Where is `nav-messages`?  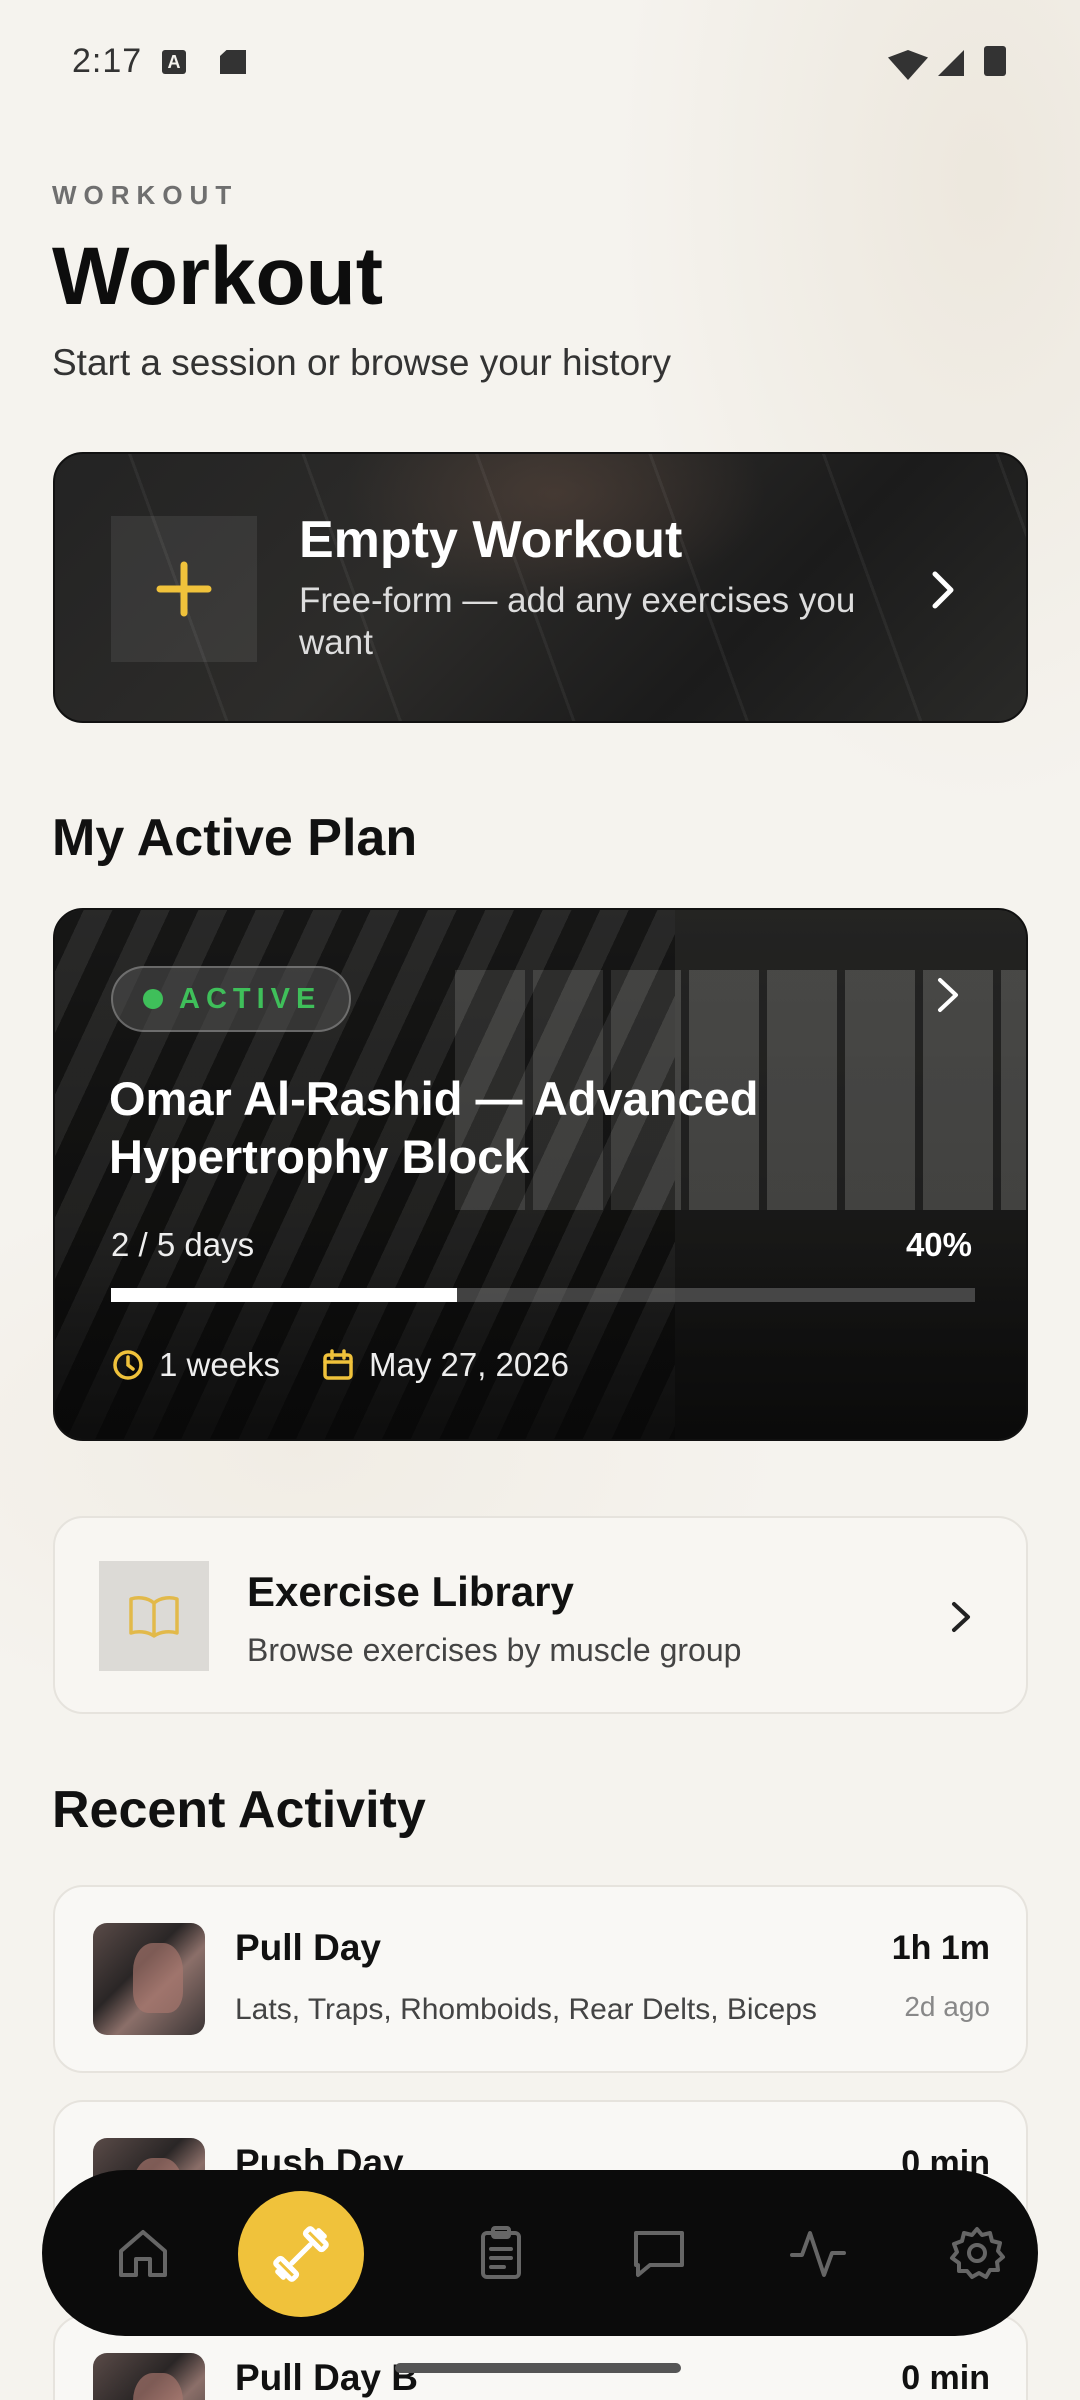 nav-messages is located at coordinates (659, 2253).